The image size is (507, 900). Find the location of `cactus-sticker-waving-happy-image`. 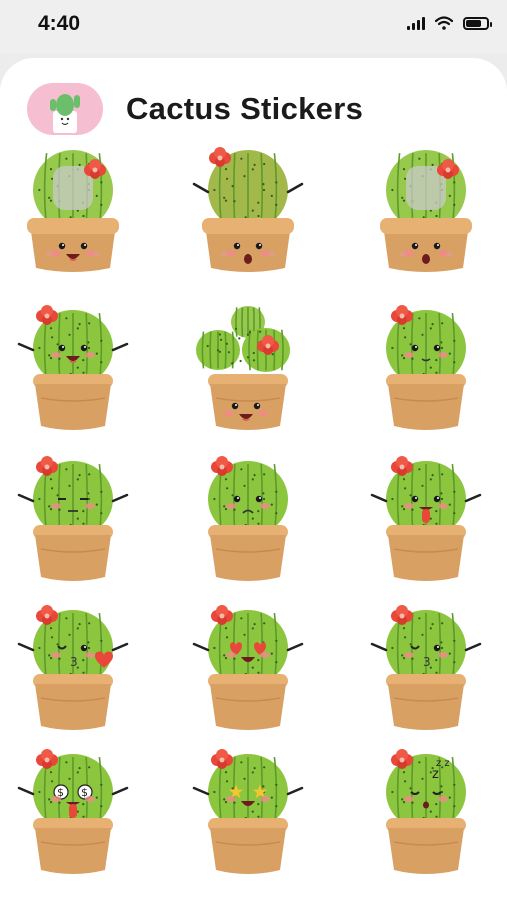

cactus-sticker-waving-happy-image is located at coordinates (73, 367).